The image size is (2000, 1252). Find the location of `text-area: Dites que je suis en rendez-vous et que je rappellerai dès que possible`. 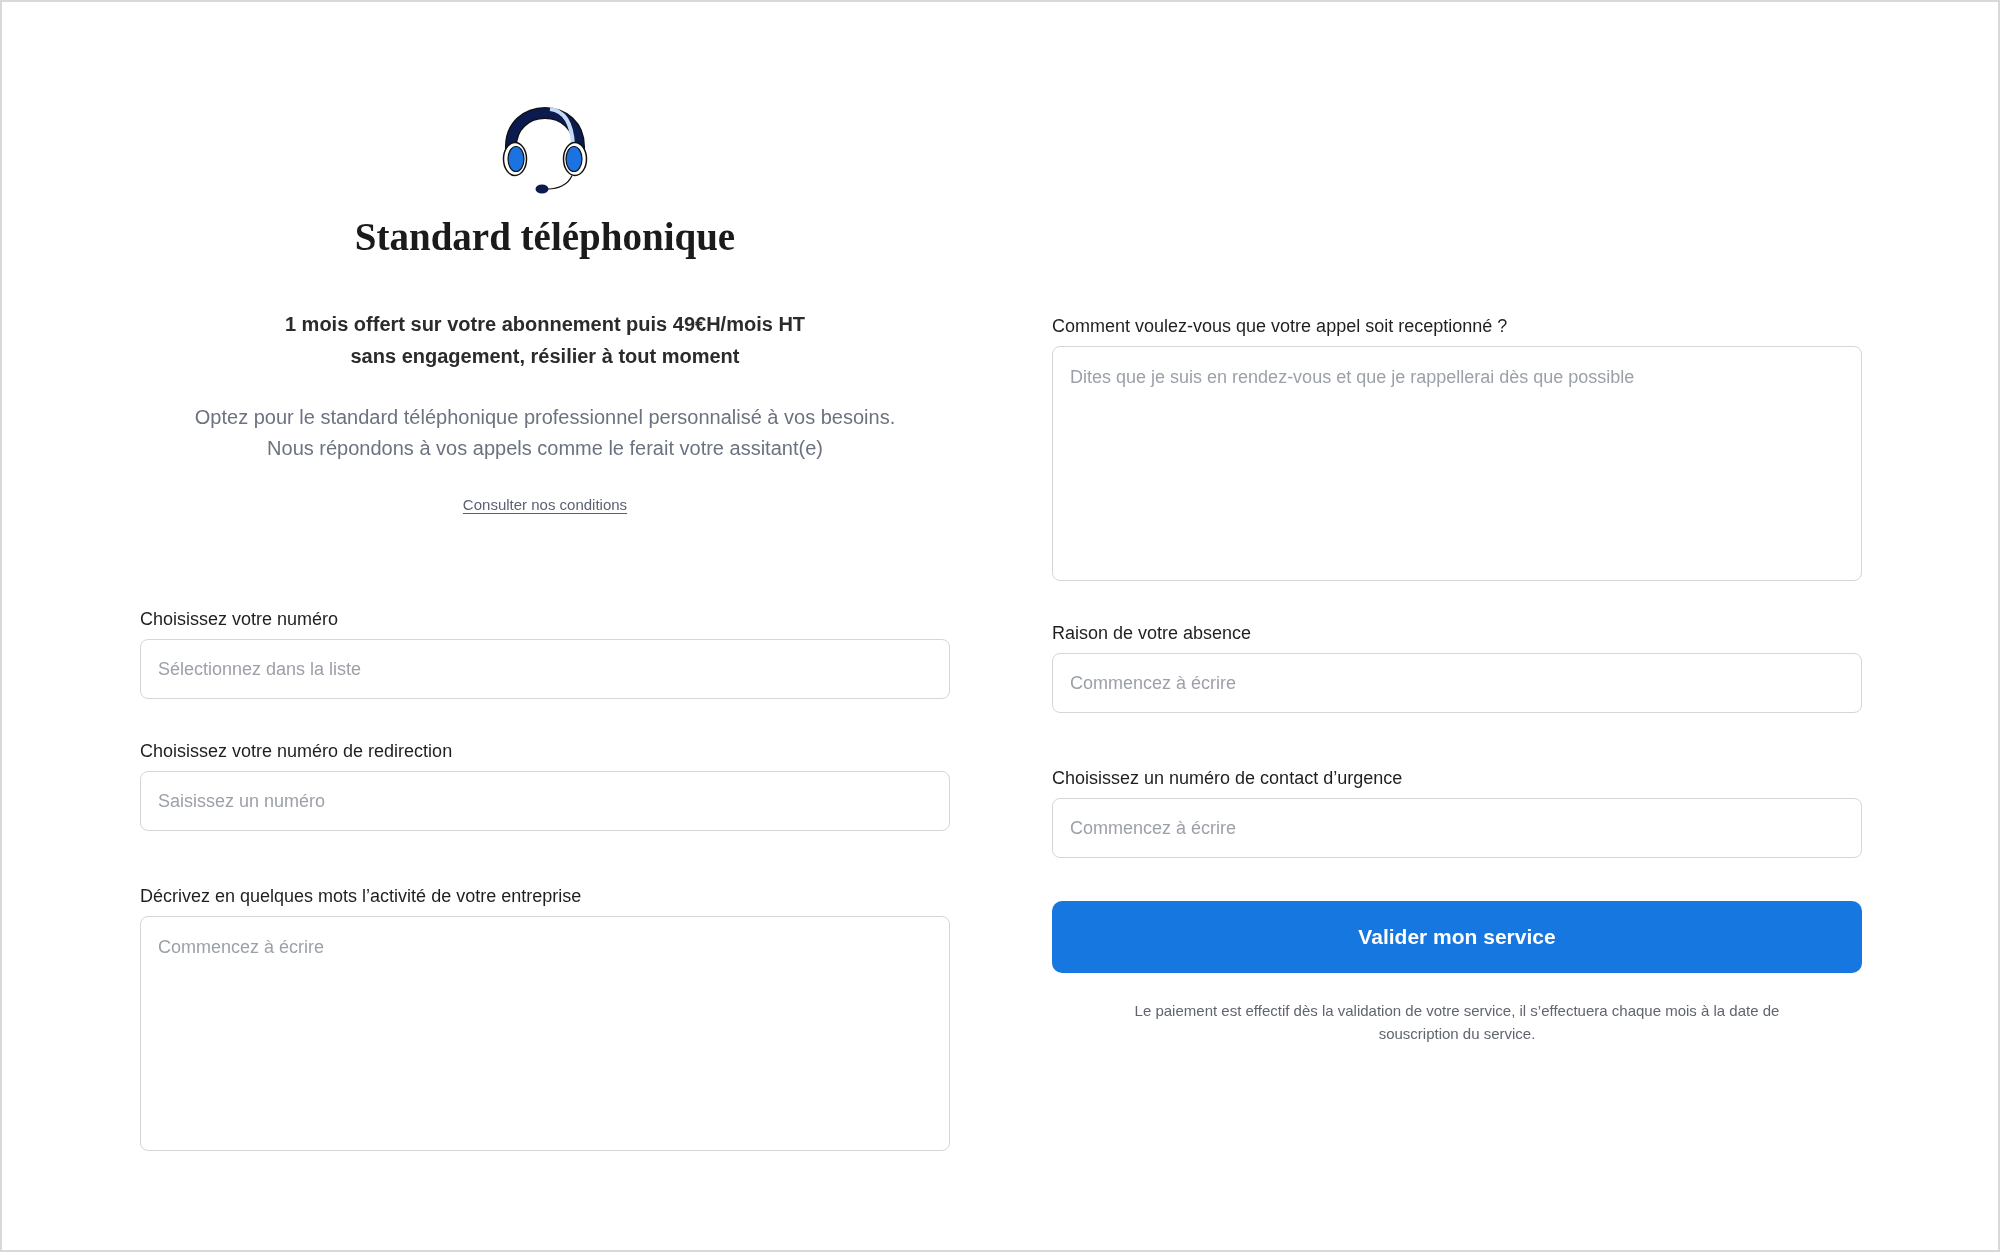

text-area: Dites que je suis en rendez-vous et que je rappellerai dès que possible is located at coordinates (1457, 463).